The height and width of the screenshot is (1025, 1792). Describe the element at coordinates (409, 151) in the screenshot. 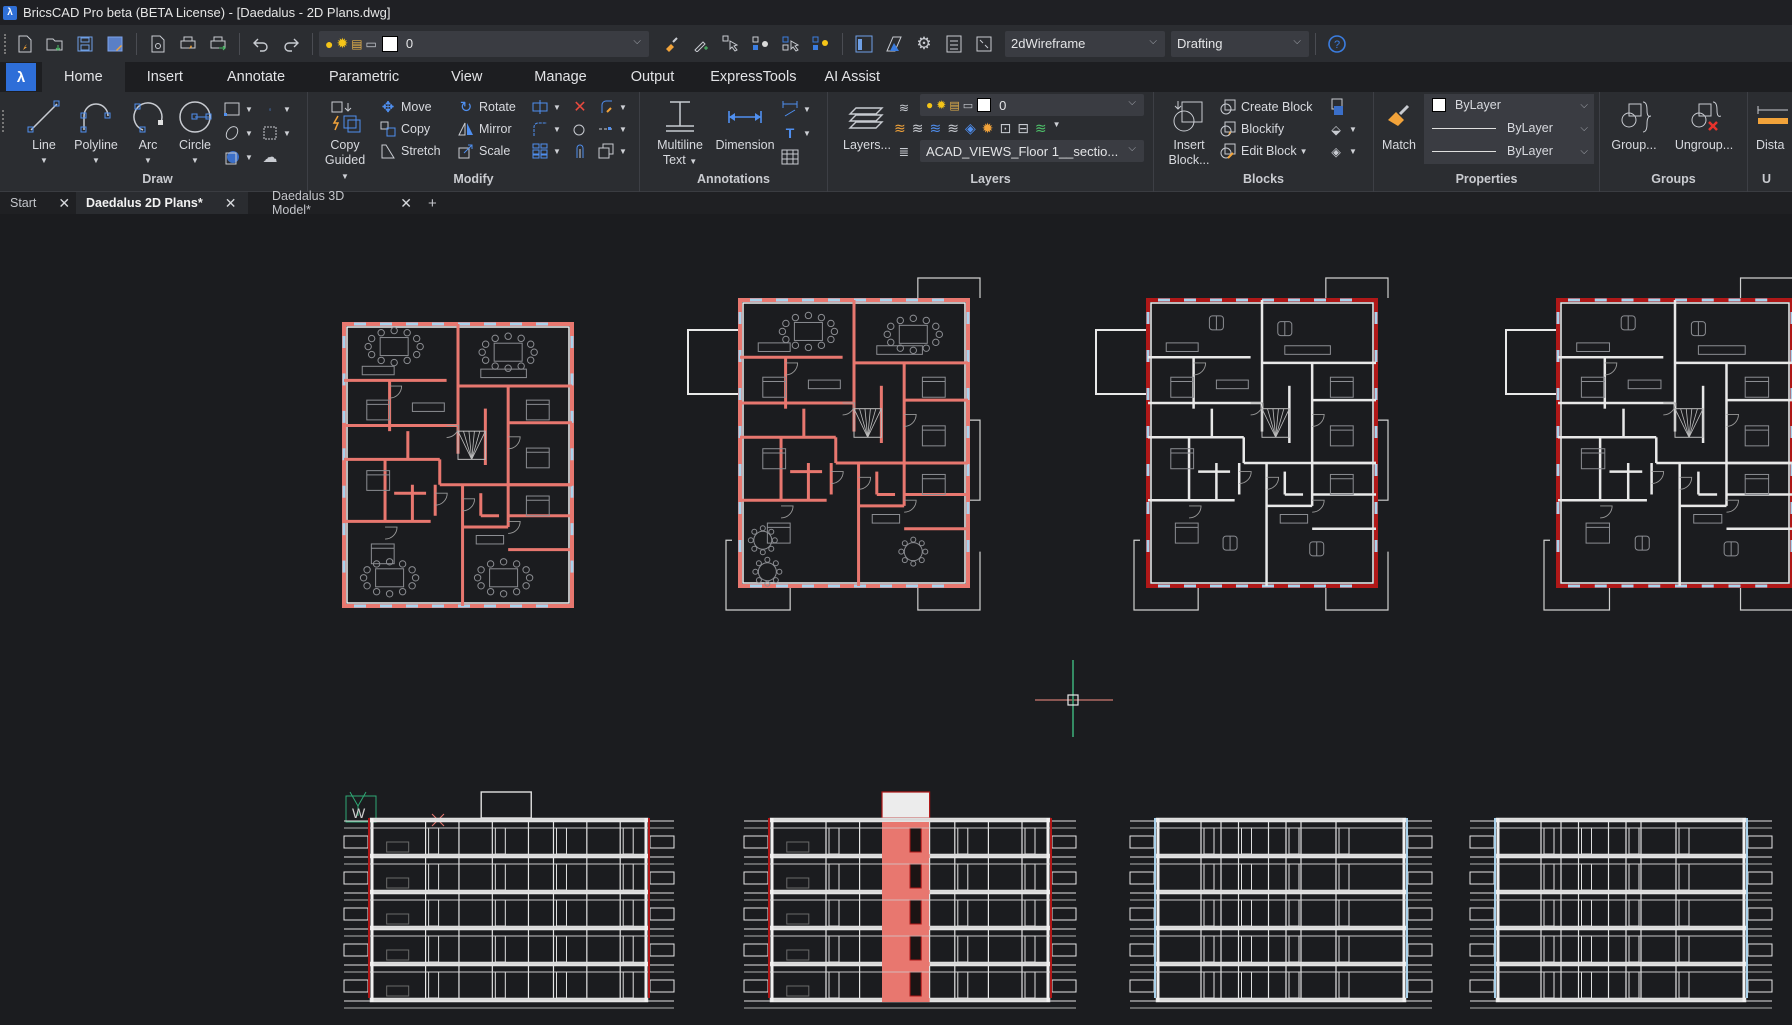

I see `stretch-button: Stretch` at that location.